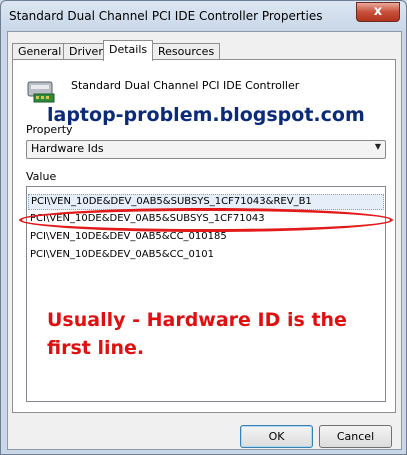  What do you see at coordinates (206, 149) in the screenshot?
I see `property-select: Hardware Ids ▼` at bounding box center [206, 149].